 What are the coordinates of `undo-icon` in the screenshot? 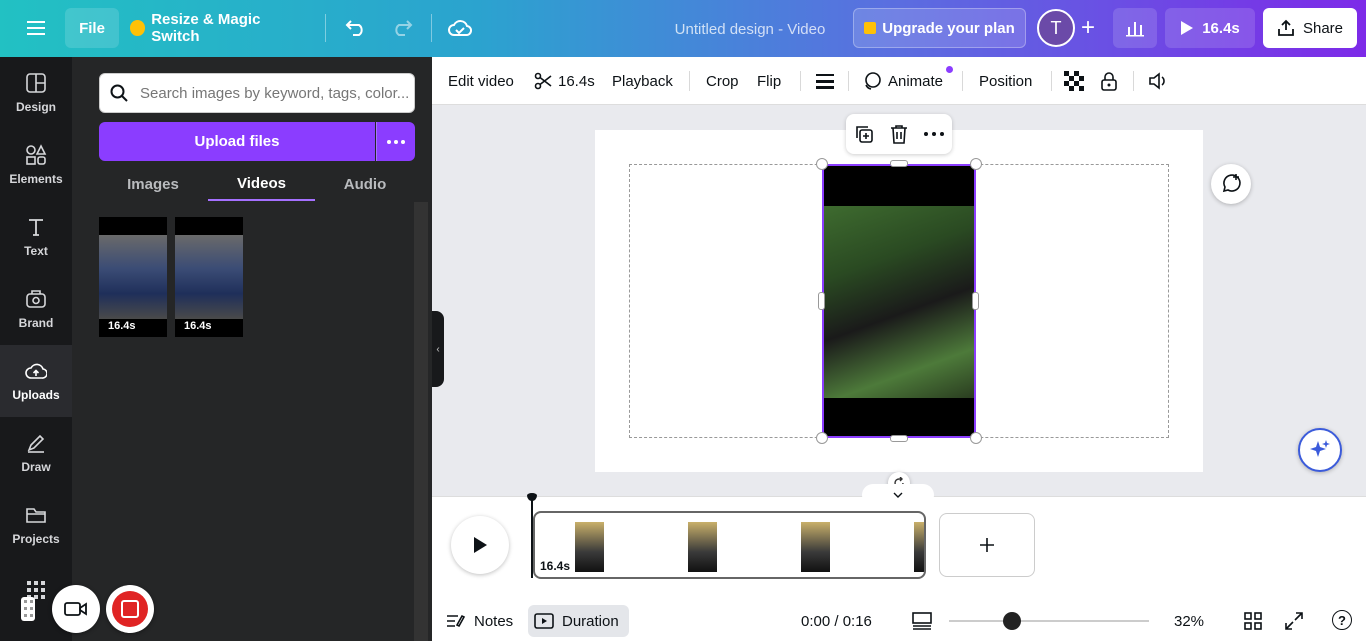 It's located at (356, 28).